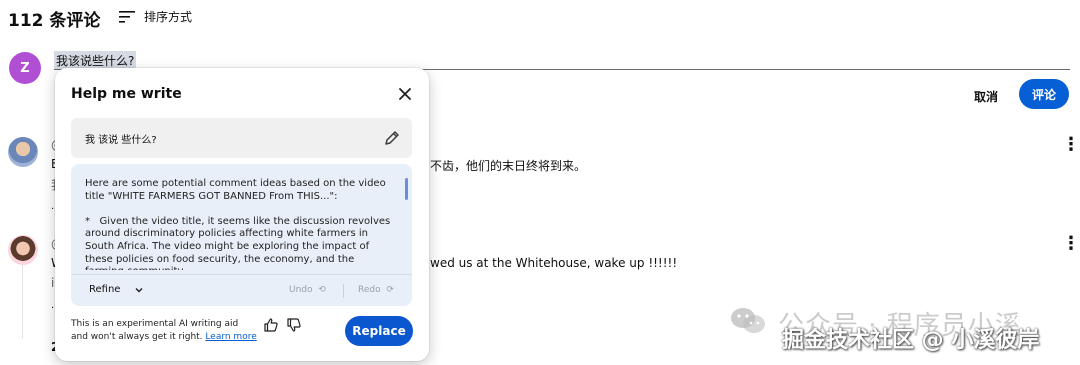 Image resolution: width=1080 pixels, height=365 pixels. What do you see at coordinates (748, 320) in the screenshot?
I see `wechat-logo-icon` at bounding box center [748, 320].